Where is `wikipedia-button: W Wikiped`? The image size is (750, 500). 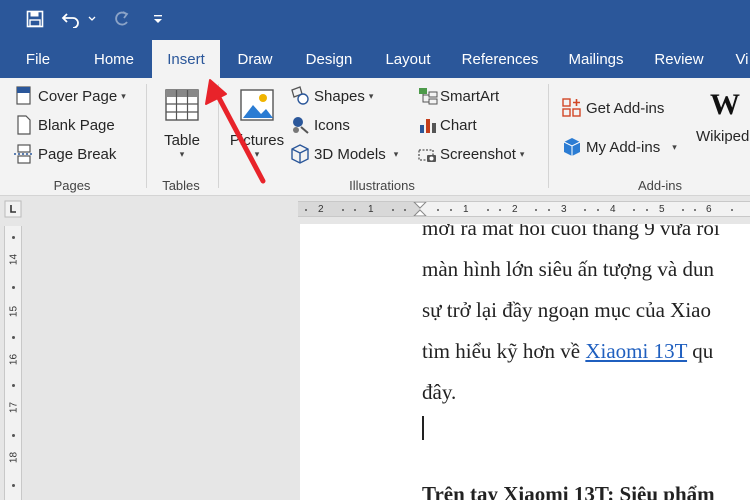 wikipedia-button: W Wikiped is located at coordinates (722, 116).